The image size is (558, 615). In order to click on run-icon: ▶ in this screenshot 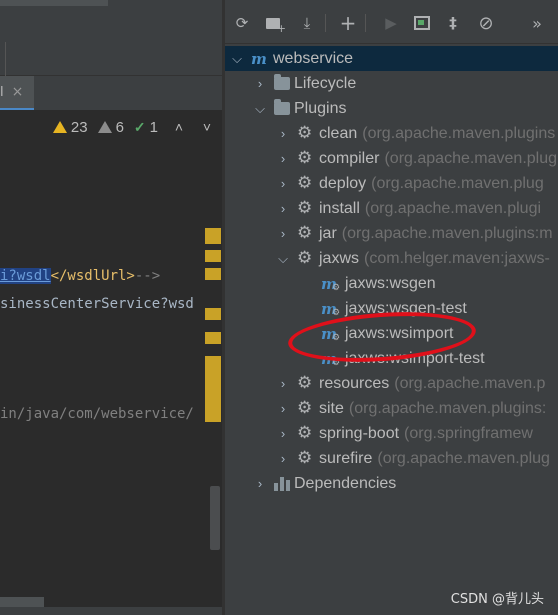, I will do `click(391, 23)`.